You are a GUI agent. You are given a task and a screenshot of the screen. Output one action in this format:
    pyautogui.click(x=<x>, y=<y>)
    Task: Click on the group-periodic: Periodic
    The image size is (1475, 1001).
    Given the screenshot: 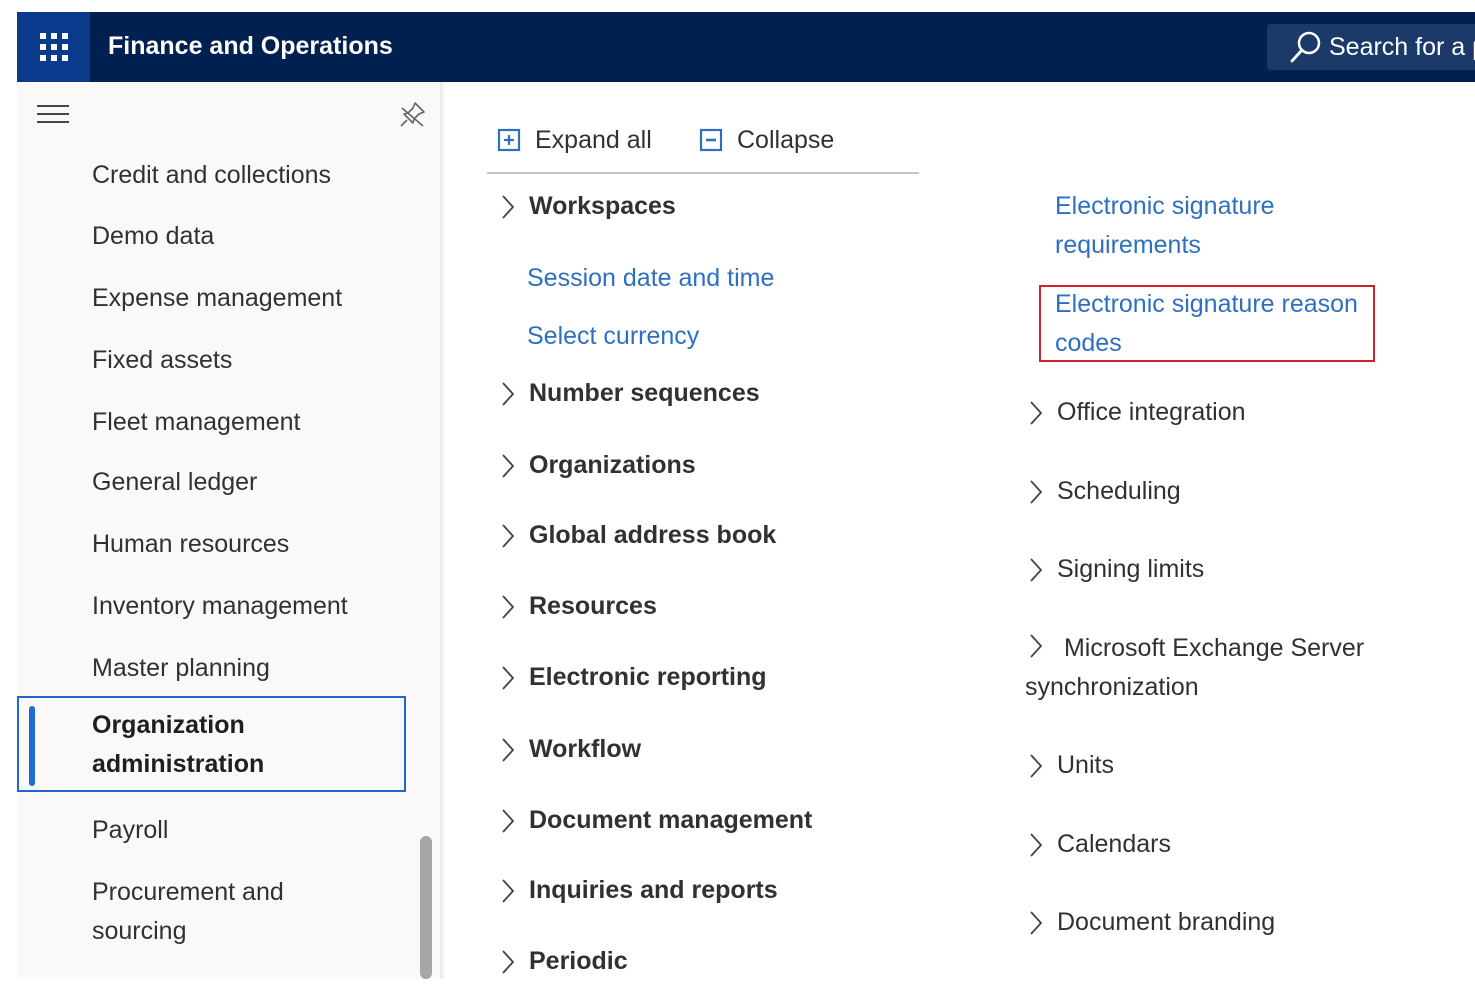 What is the action you would take?
    pyautogui.click(x=564, y=961)
    